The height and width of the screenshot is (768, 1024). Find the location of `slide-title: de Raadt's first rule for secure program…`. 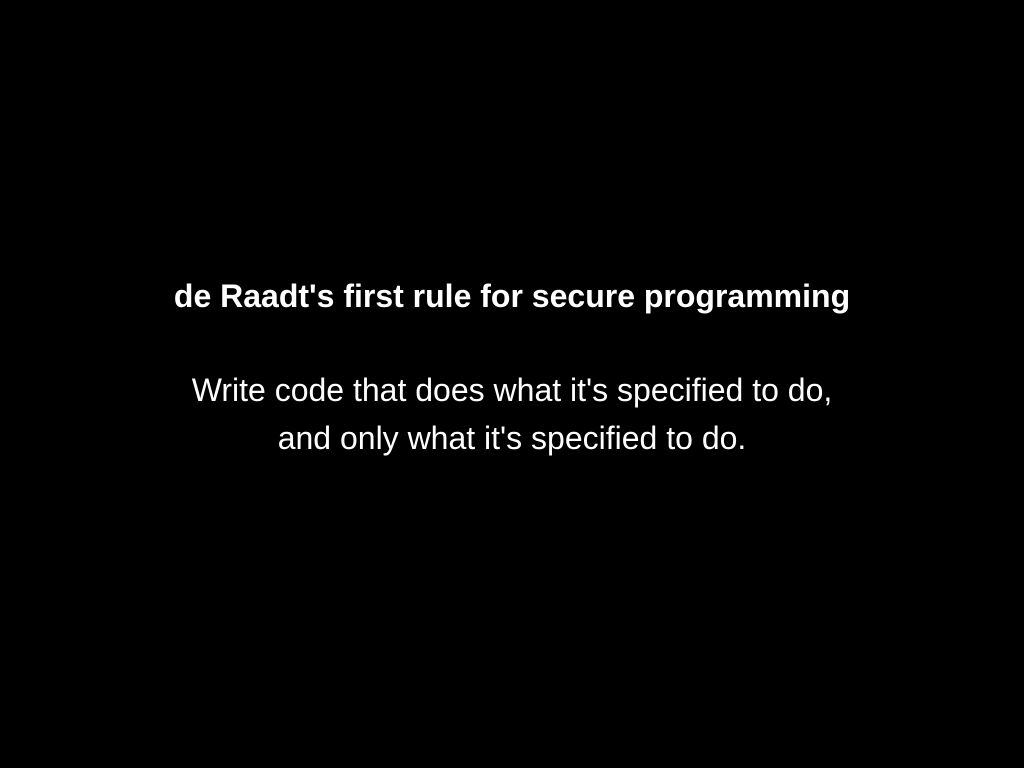

slide-title: de Raadt's first rule for secure program… is located at coordinates (512, 296).